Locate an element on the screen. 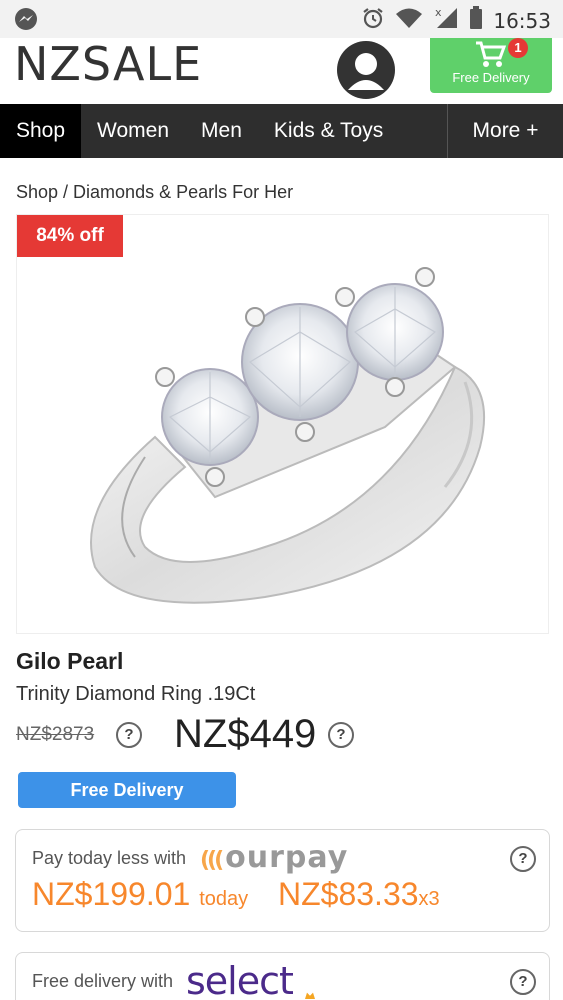 The image size is (563, 1000). original-price-help-icon: ? is located at coordinates (129, 735).